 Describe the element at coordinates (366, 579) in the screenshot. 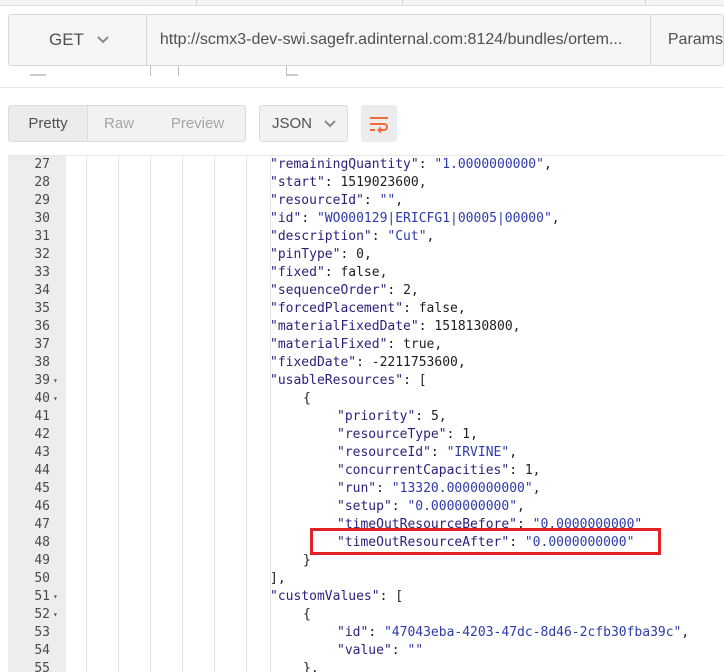

I see `code-line: 50],` at that location.